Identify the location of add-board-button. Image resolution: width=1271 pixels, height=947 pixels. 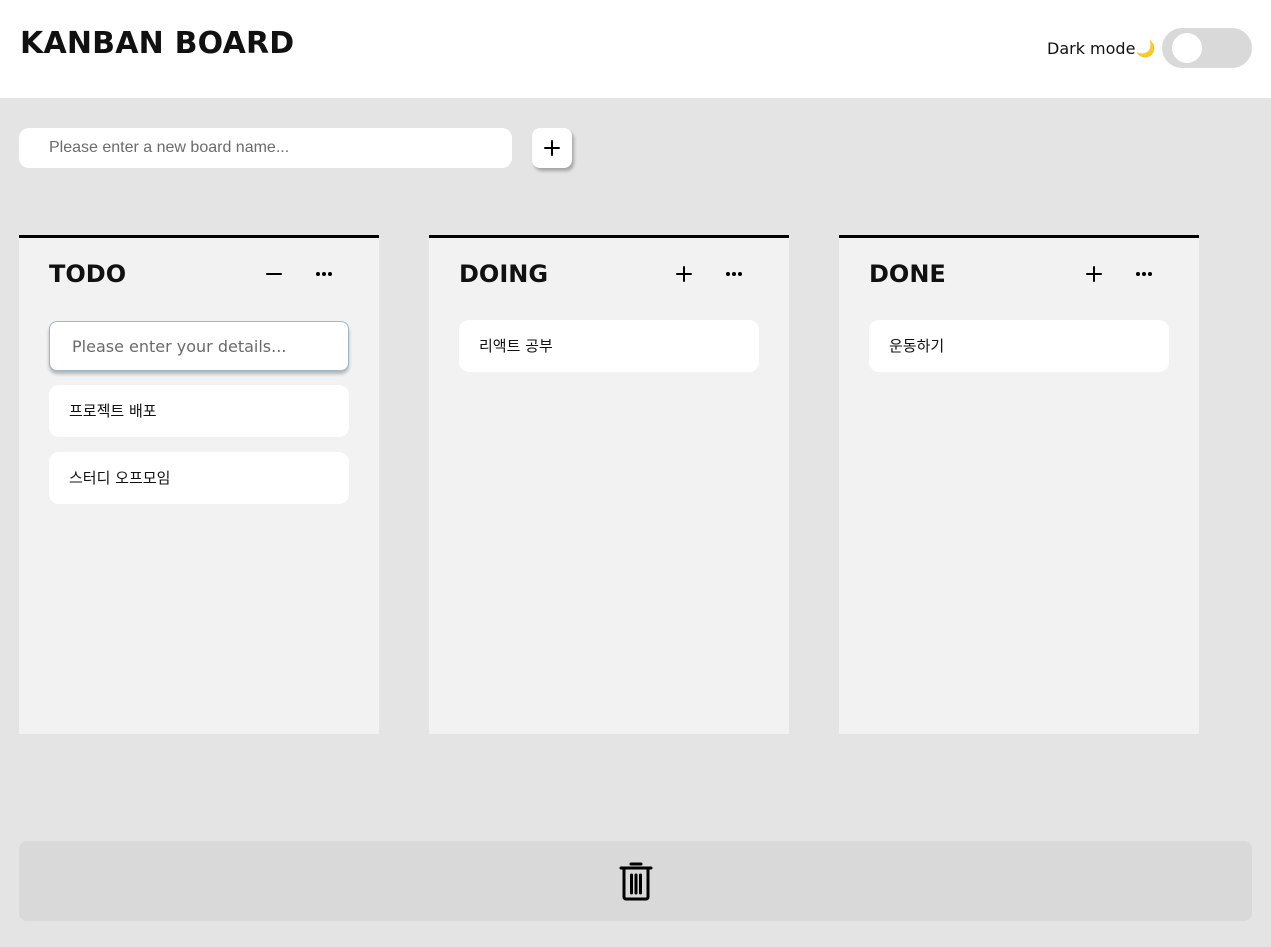
(552, 148).